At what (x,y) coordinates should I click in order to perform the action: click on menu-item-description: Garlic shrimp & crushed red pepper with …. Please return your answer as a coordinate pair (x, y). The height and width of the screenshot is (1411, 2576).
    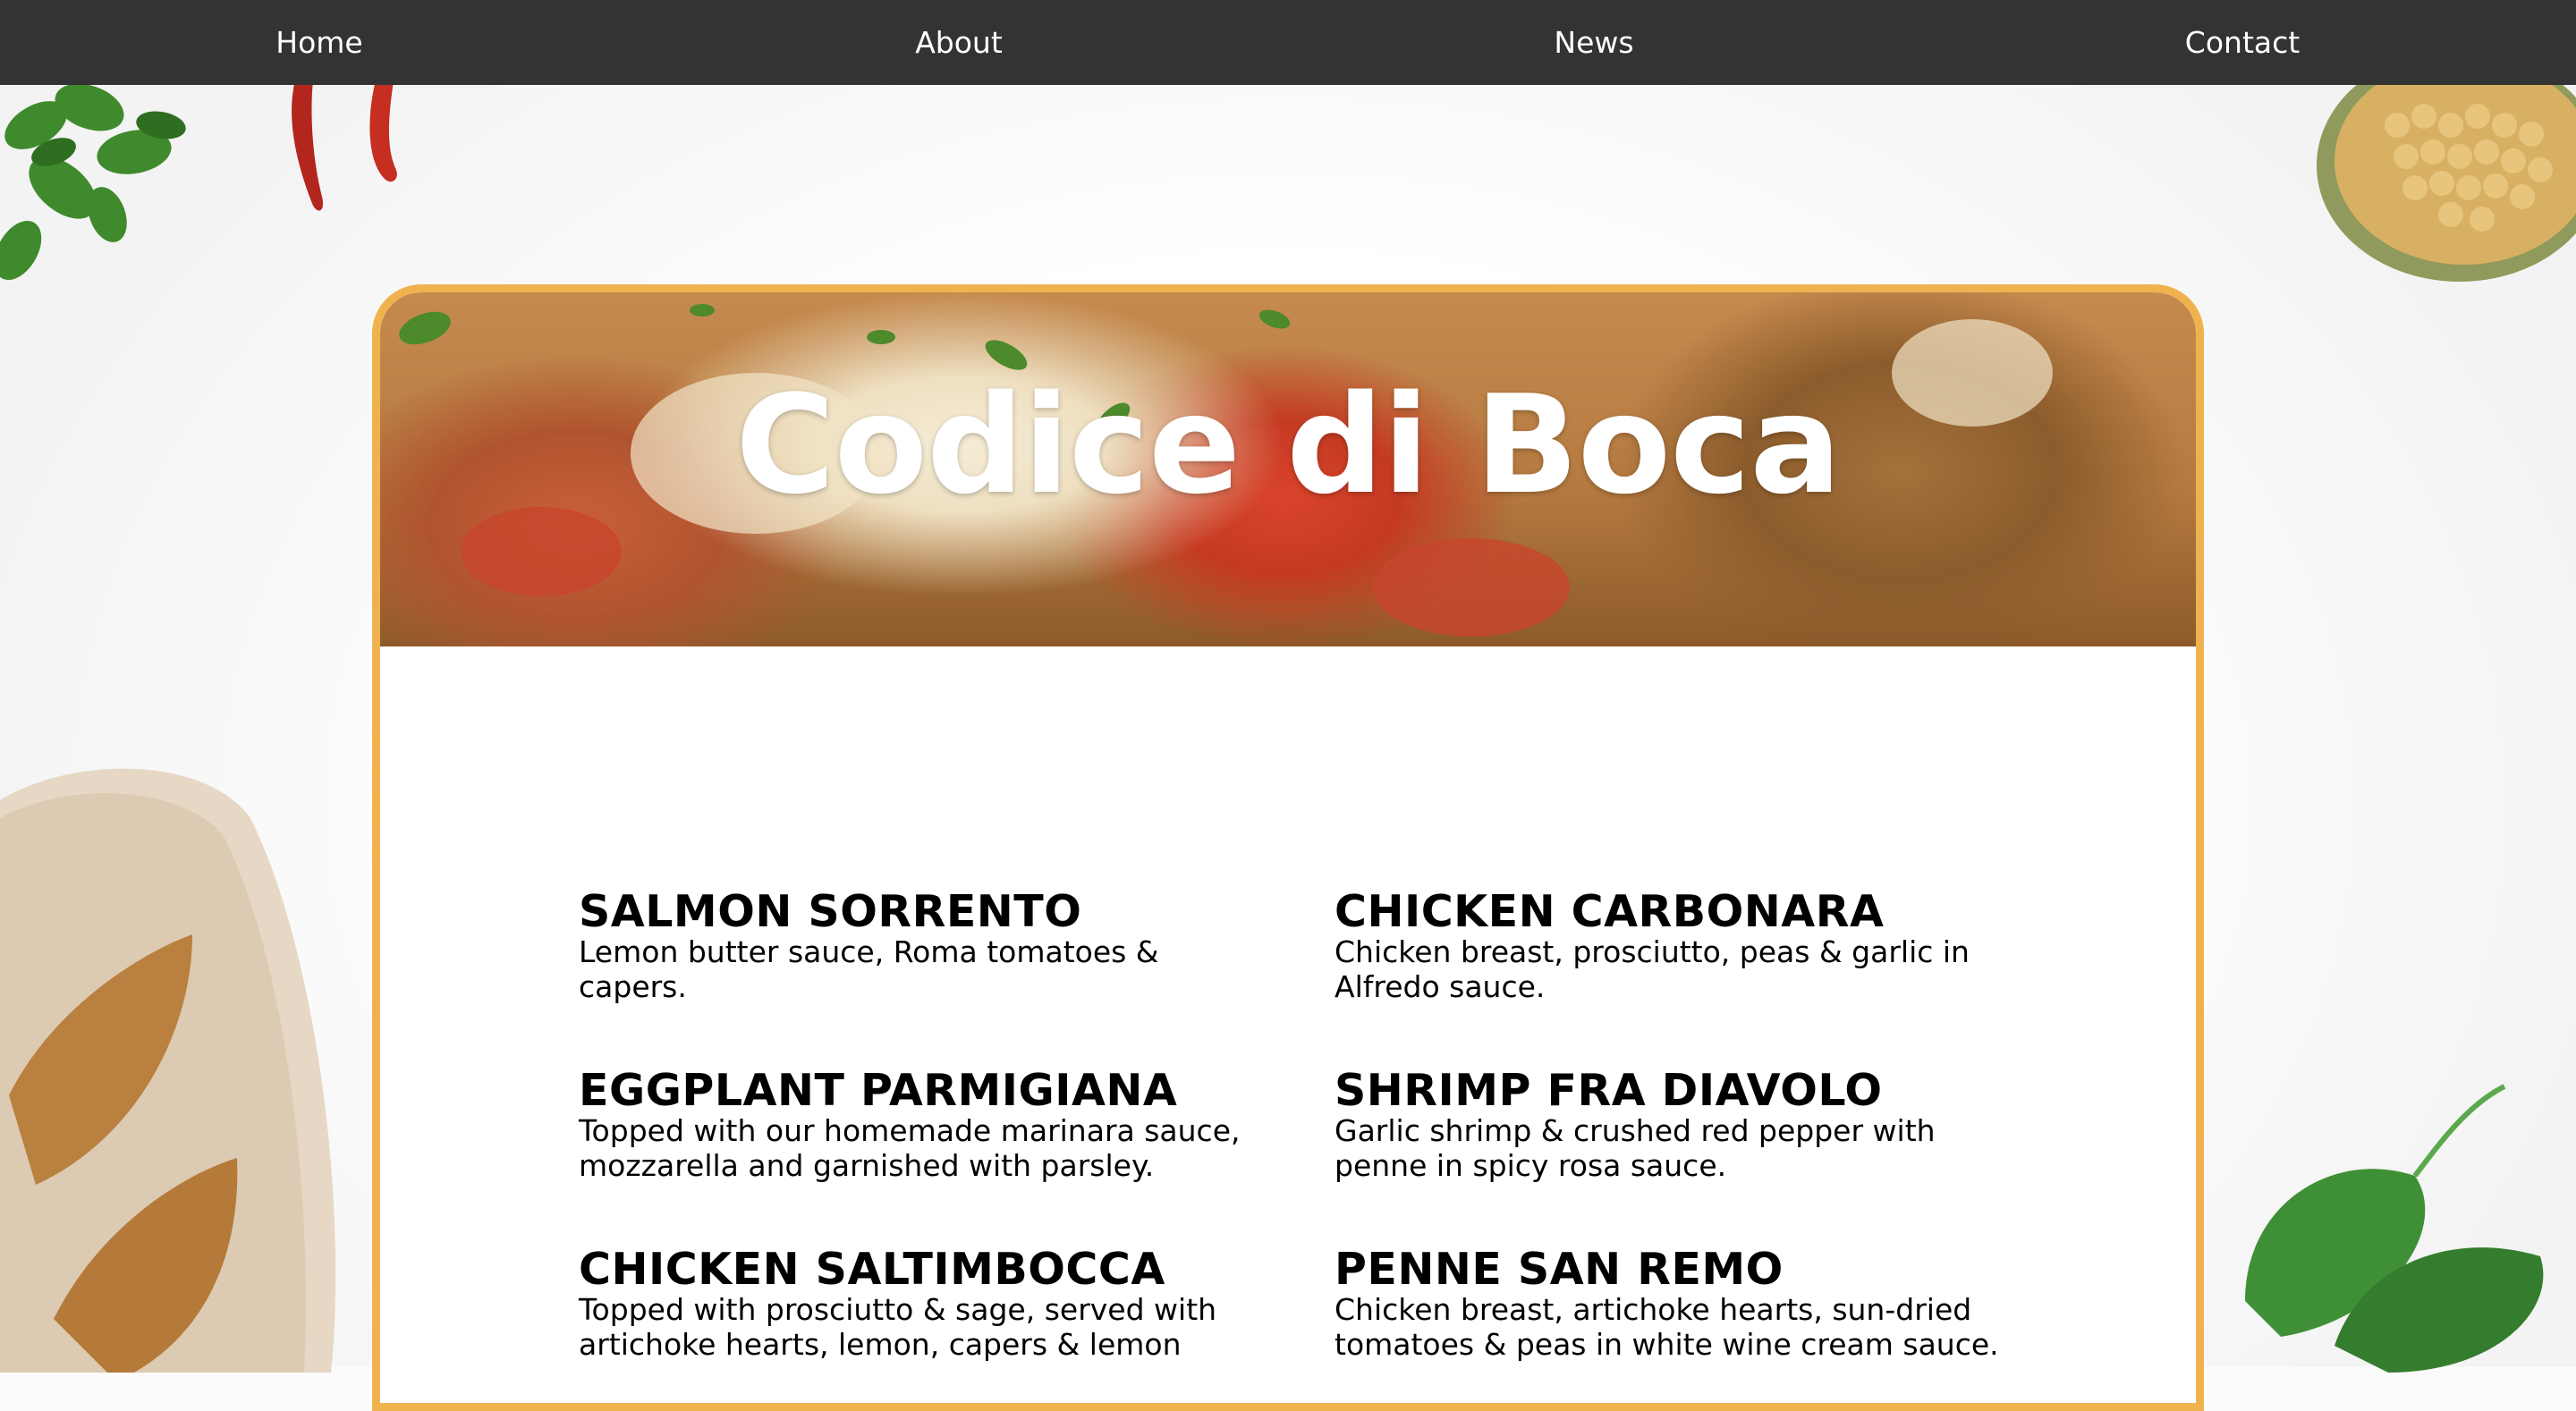
    Looking at the image, I should click on (1635, 1148).